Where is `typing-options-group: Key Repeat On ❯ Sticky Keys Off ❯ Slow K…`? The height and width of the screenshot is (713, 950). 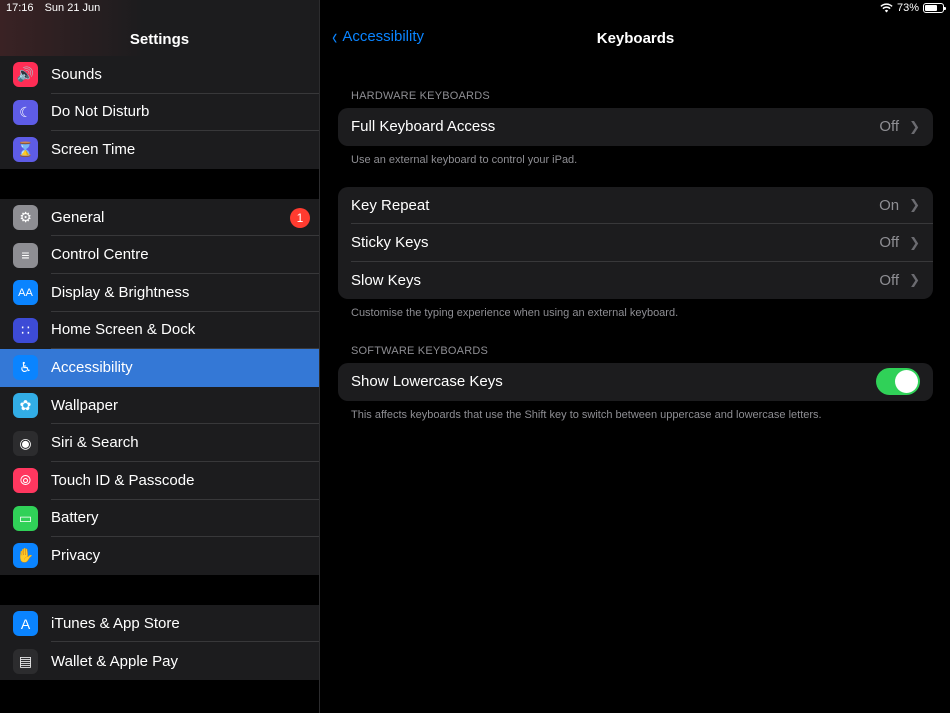 typing-options-group: Key Repeat On ❯ Sticky Keys Off ❯ Slow K… is located at coordinates (635, 243).